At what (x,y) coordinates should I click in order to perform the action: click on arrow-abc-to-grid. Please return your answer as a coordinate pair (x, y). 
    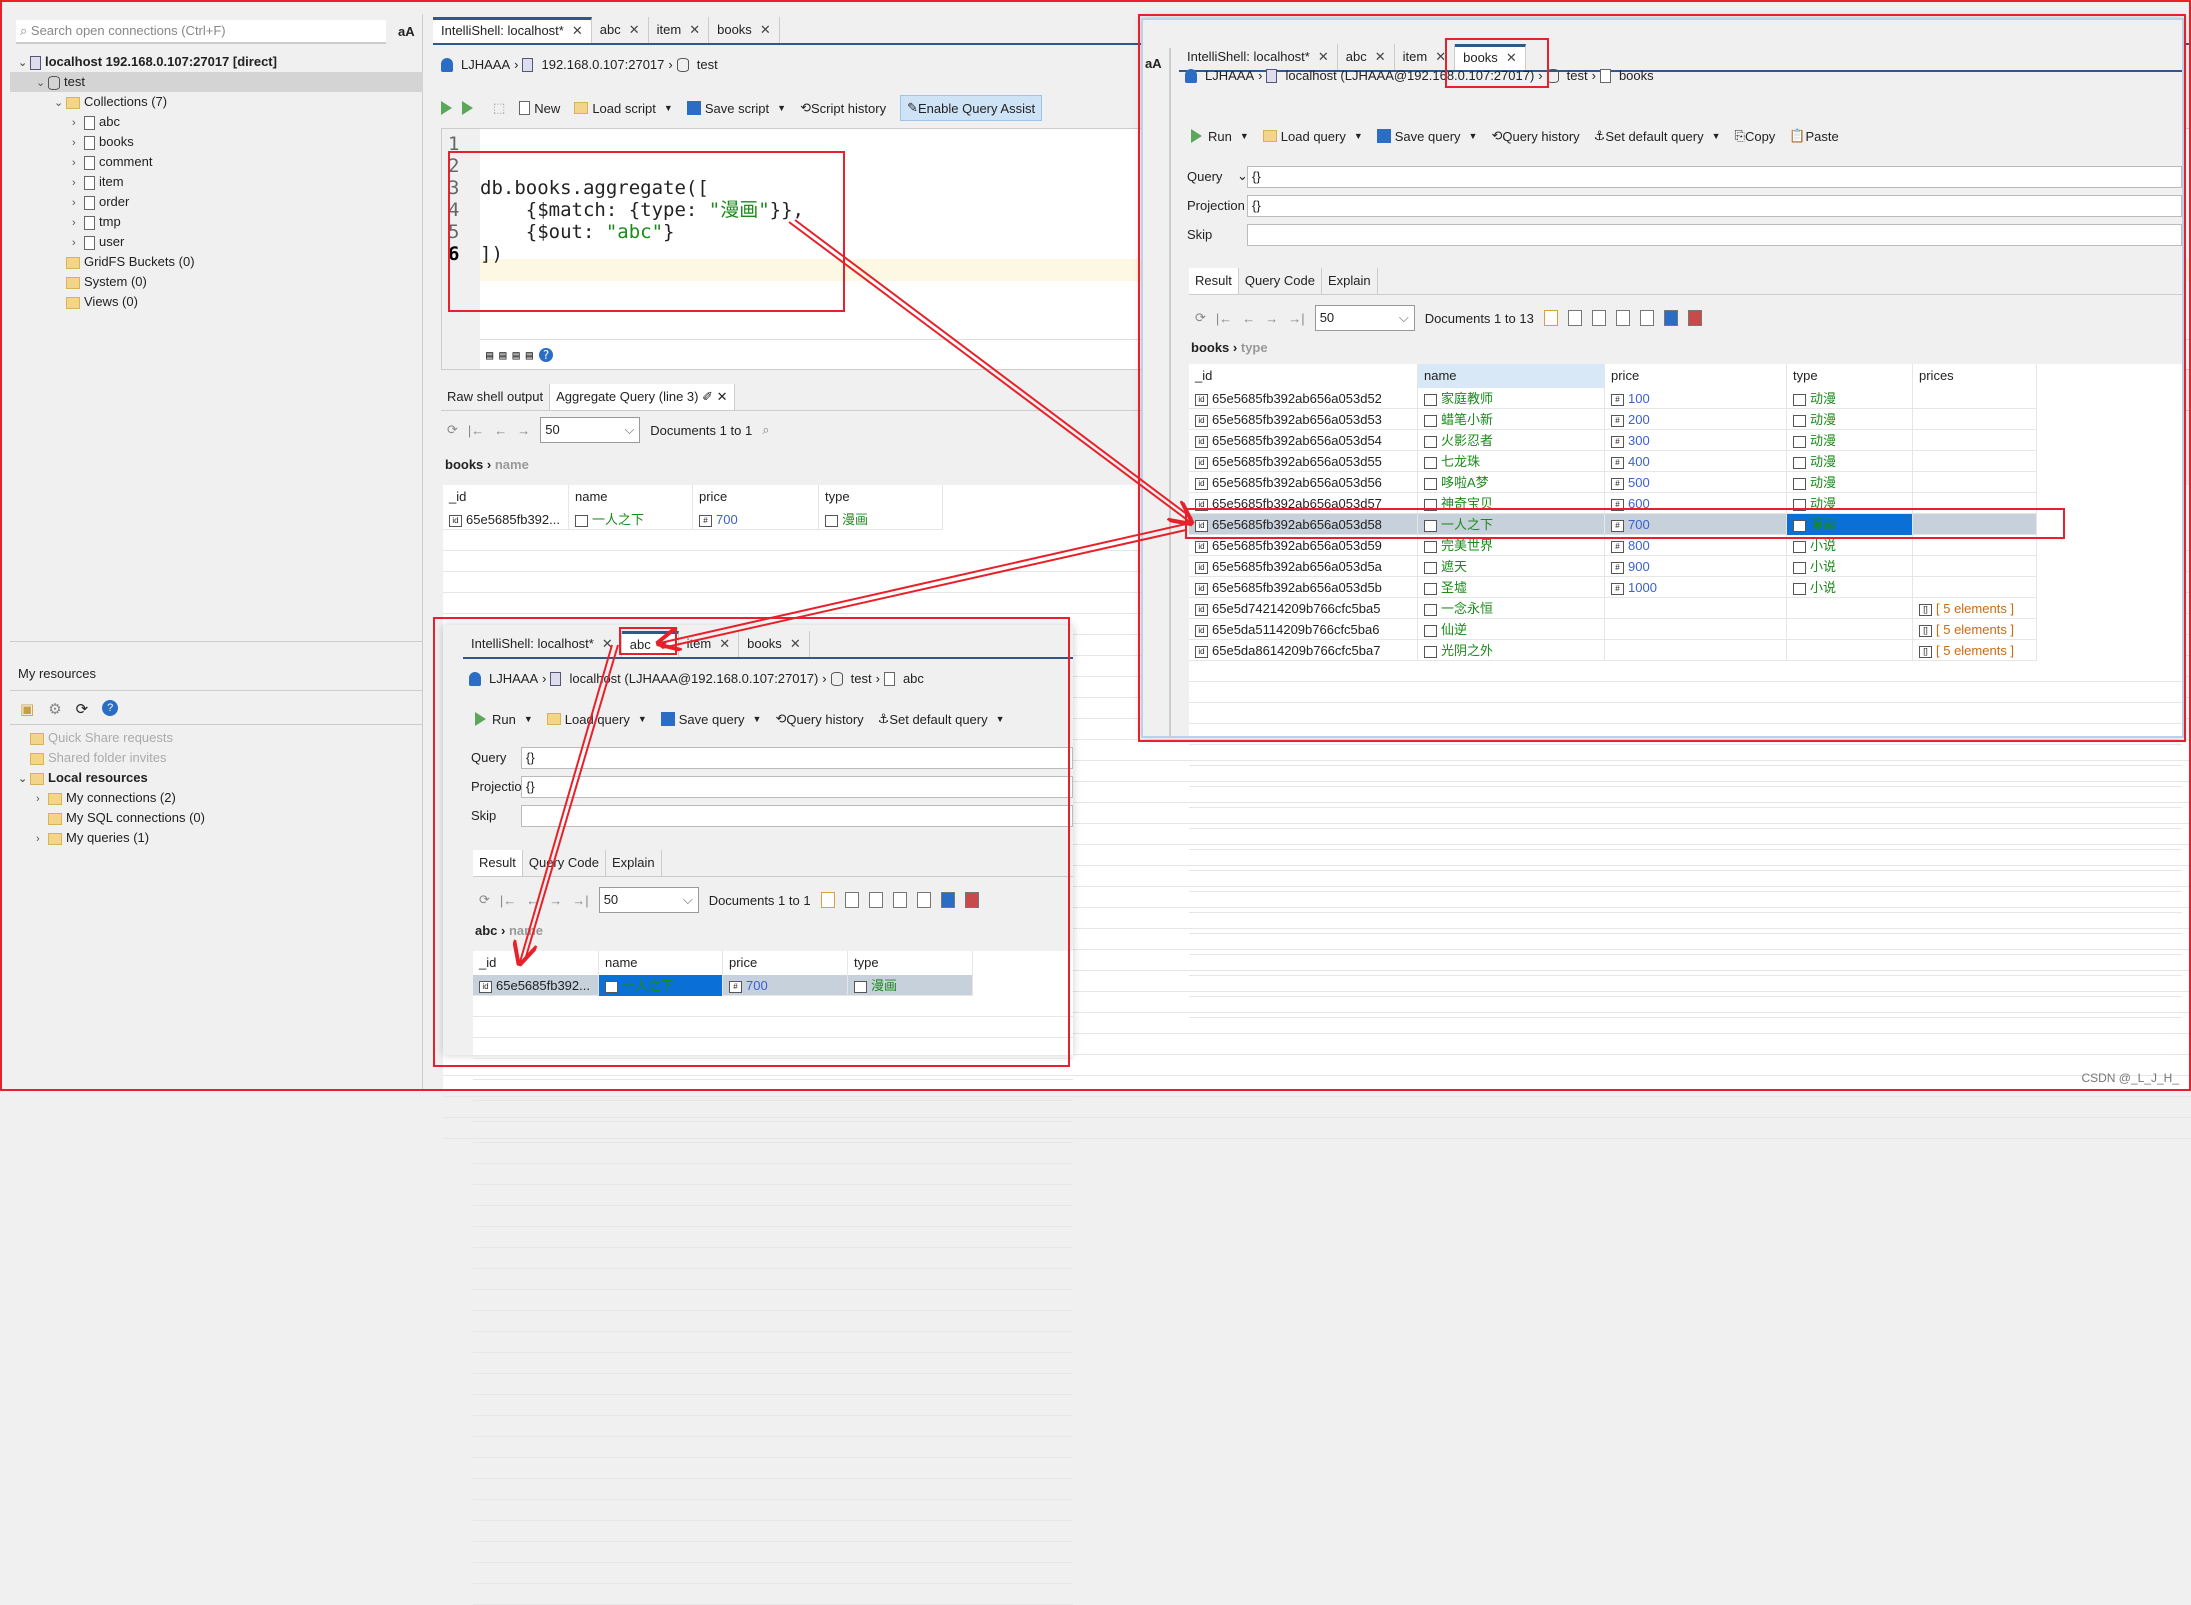
    Looking at the image, I should click on (566, 803).